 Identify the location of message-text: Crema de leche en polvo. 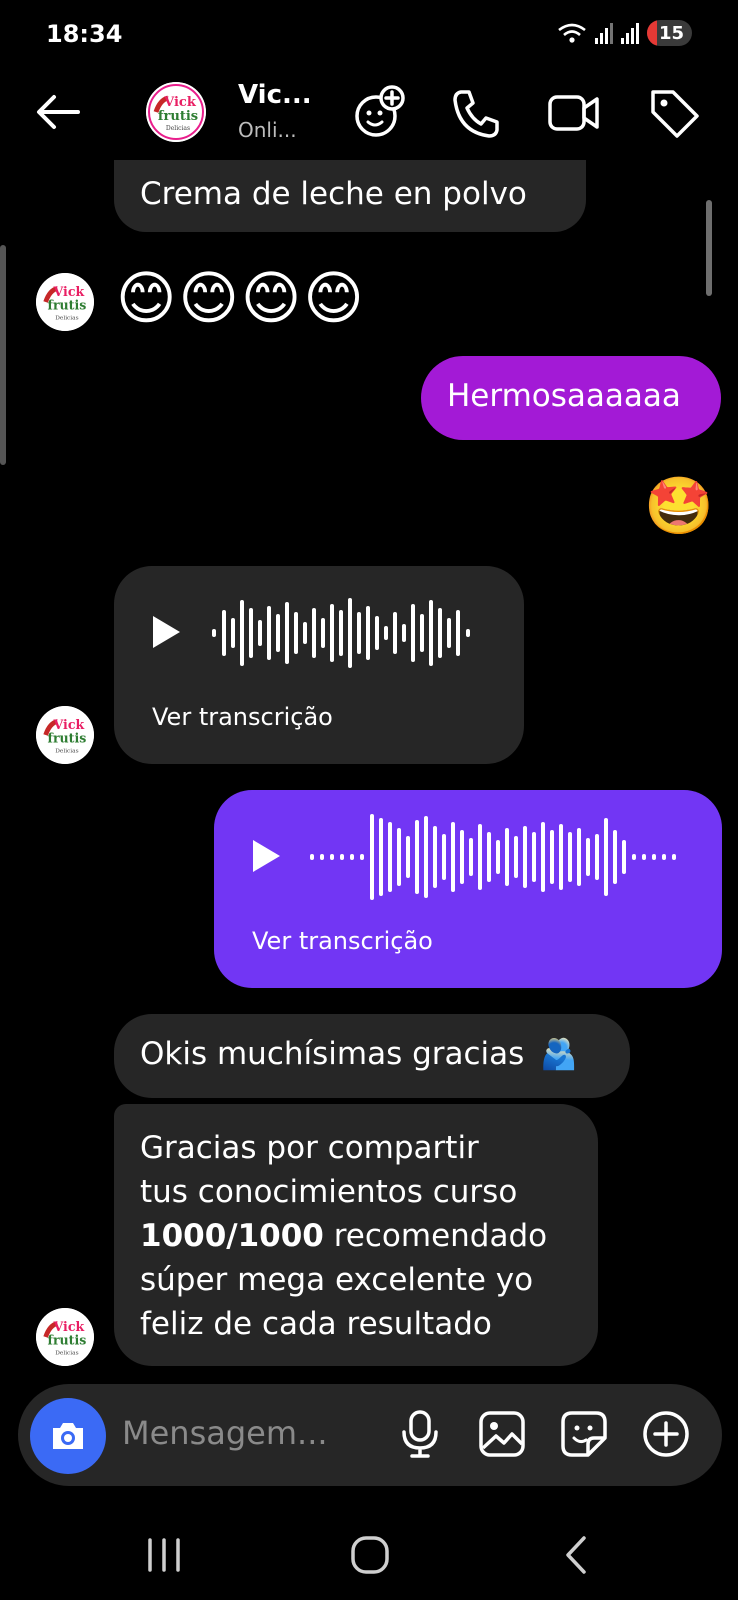
(333, 194).